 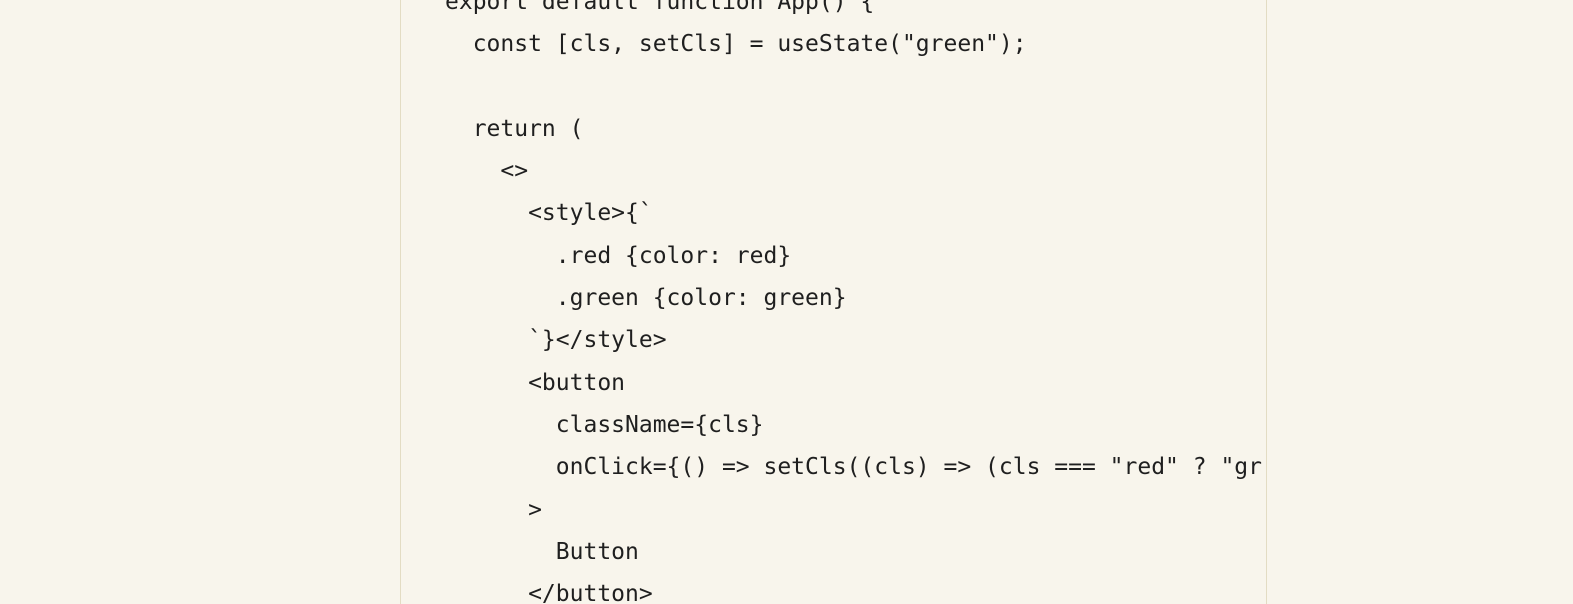 What do you see at coordinates (660, 7) in the screenshot?
I see `code-line: export default function App() {` at bounding box center [660, 7].